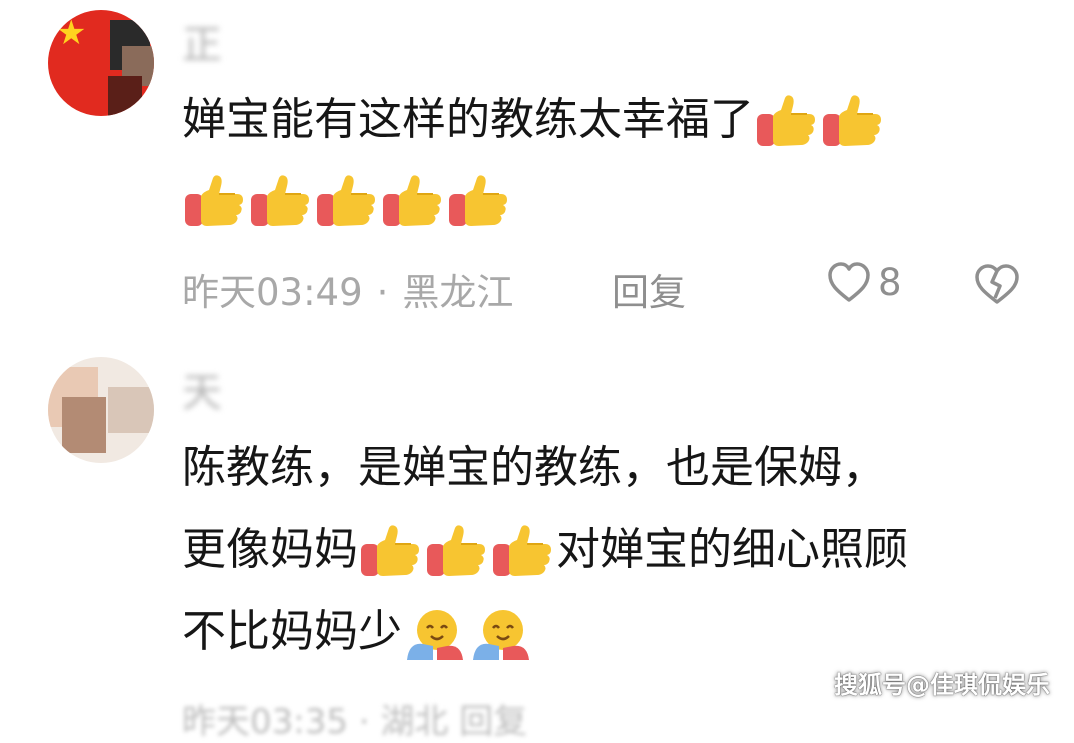 This screenshot has width=1074, height=743. What do you see at coordinates (649, 289) in the screenshot?
I see `reply-button: 回复` at bounding box center [649, 289].